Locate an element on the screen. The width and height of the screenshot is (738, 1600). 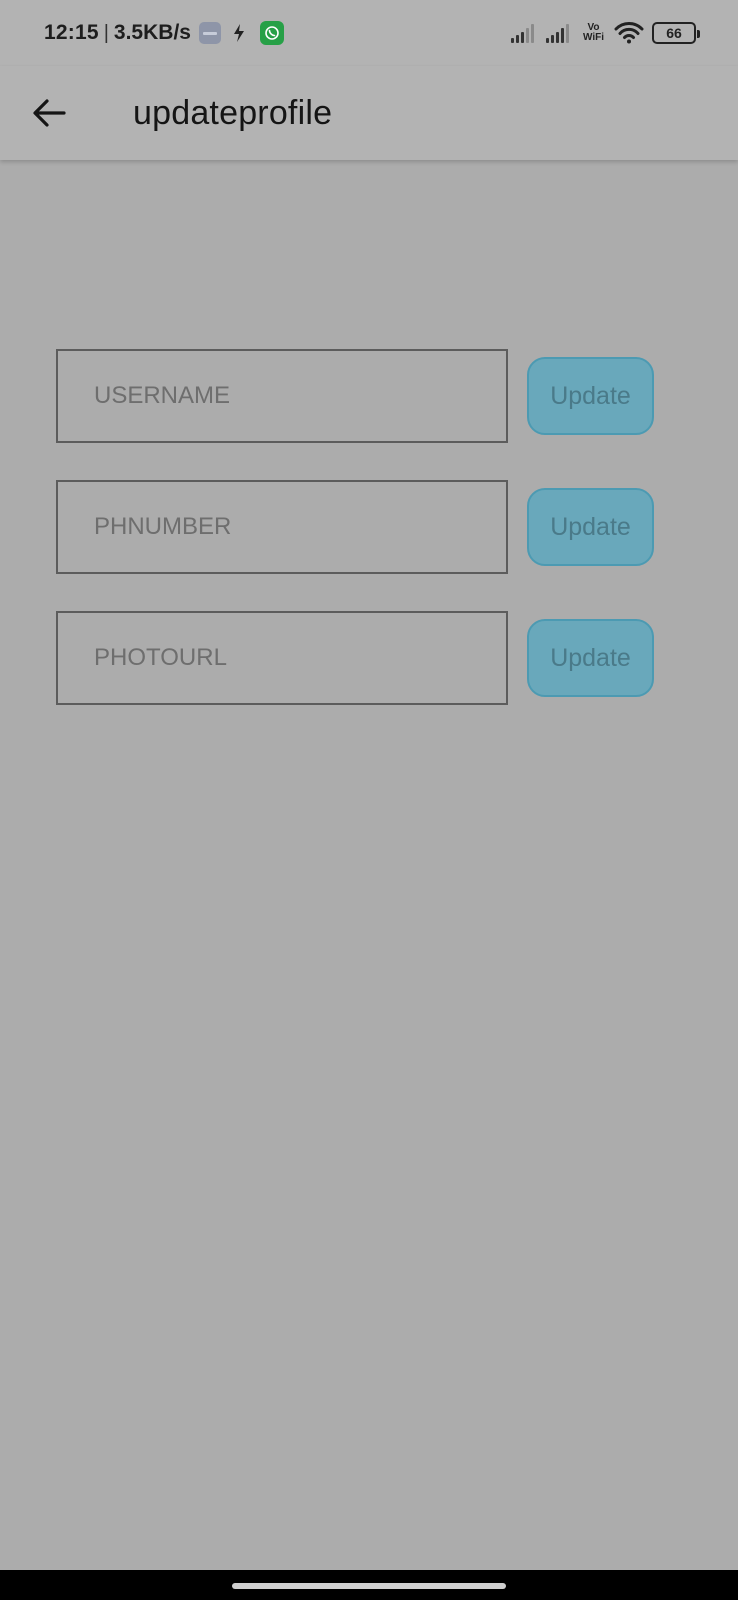
update-phone-number-button: Update is located at coordinates (590, 527).